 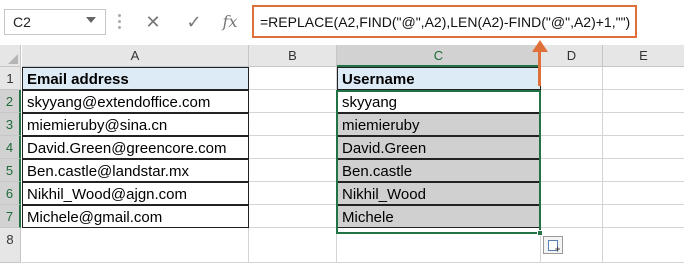 I want to click on cell-b3, so click(x=293, y=124).